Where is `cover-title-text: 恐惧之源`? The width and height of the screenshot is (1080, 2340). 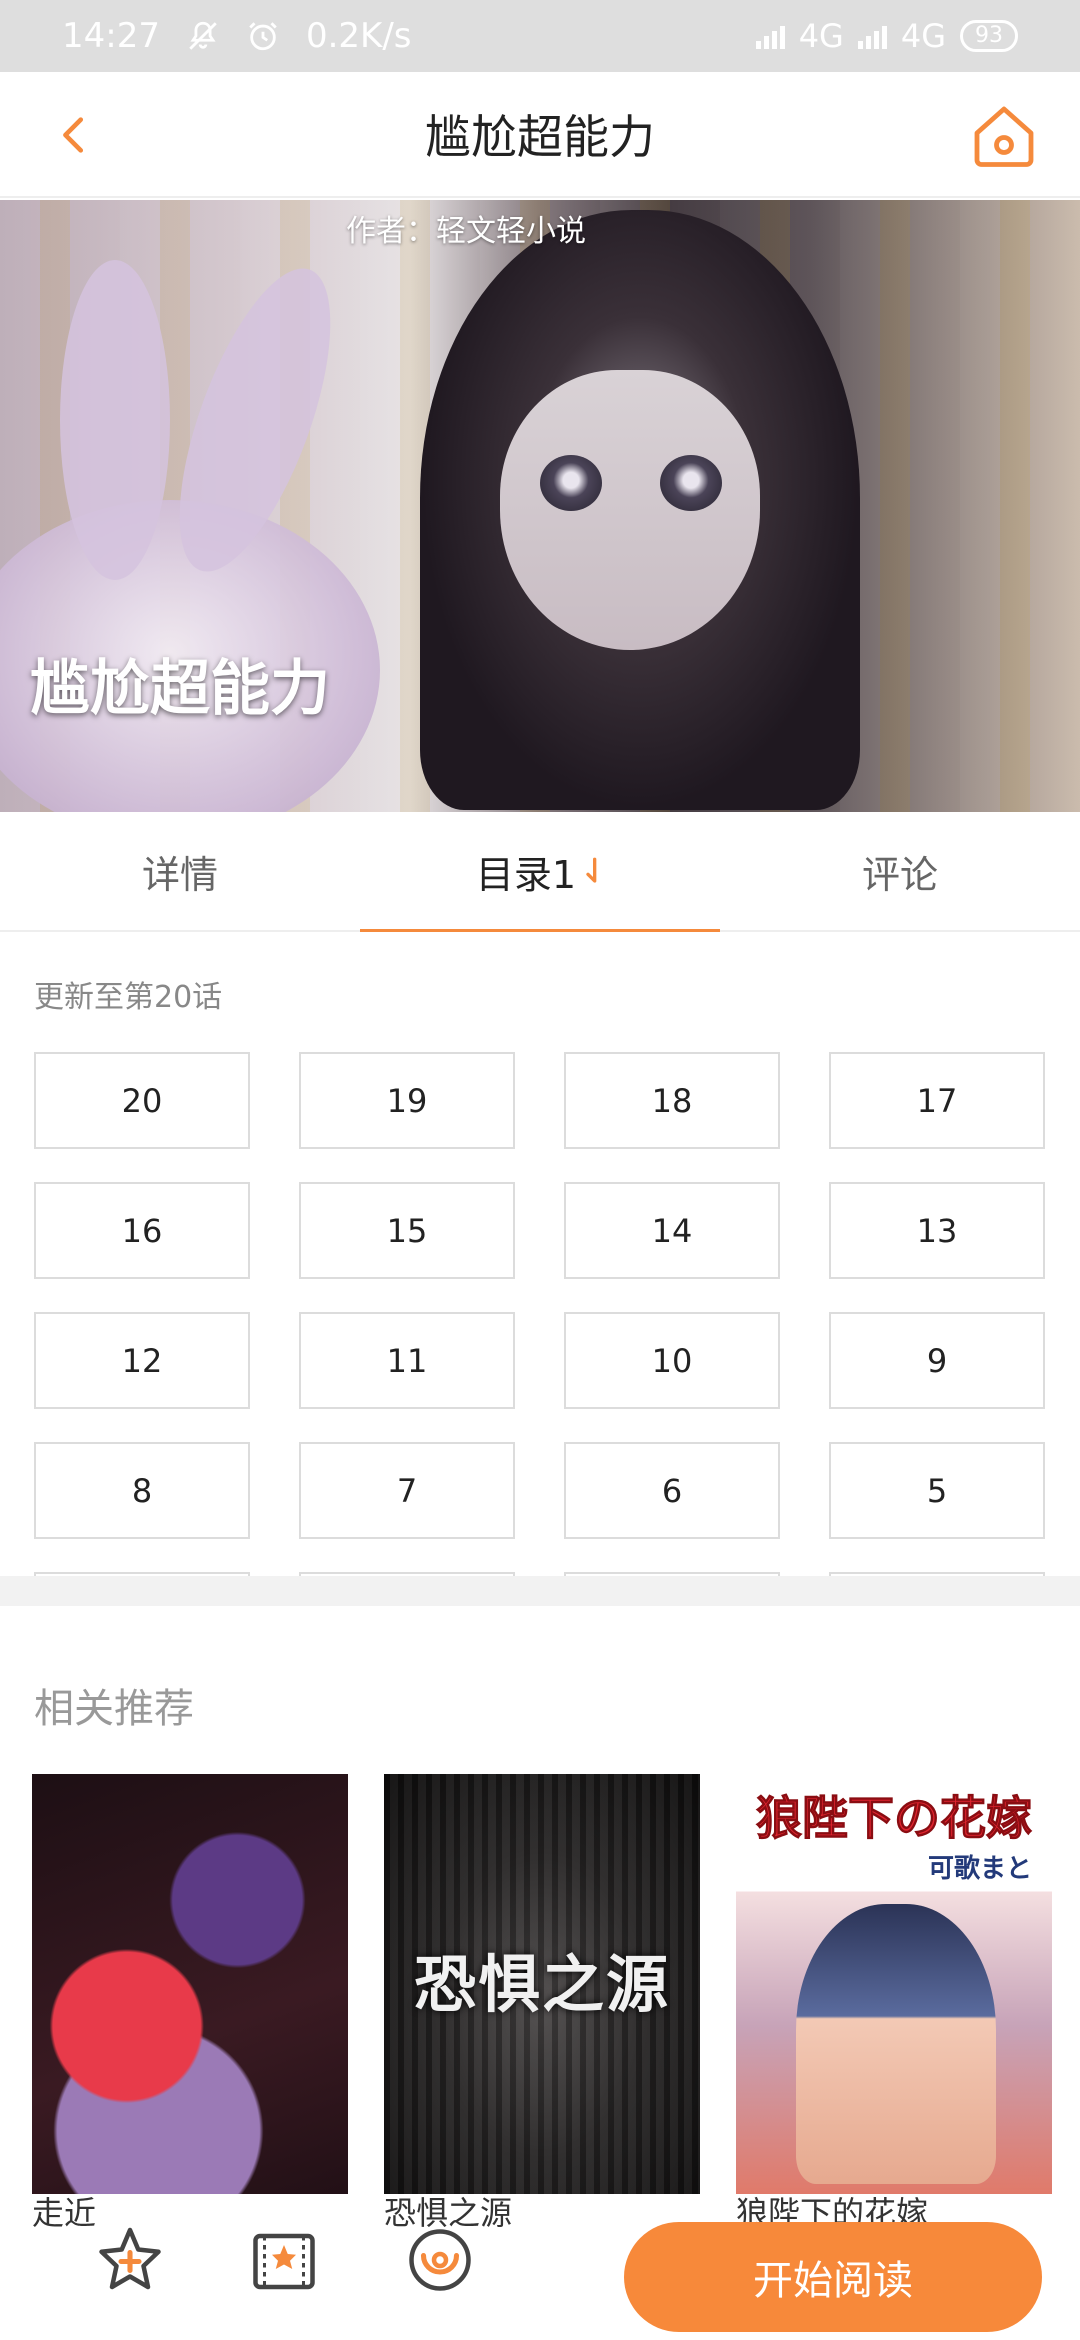
cover-title-text: 恐惧之源 is located at coordinates (541, 1984).